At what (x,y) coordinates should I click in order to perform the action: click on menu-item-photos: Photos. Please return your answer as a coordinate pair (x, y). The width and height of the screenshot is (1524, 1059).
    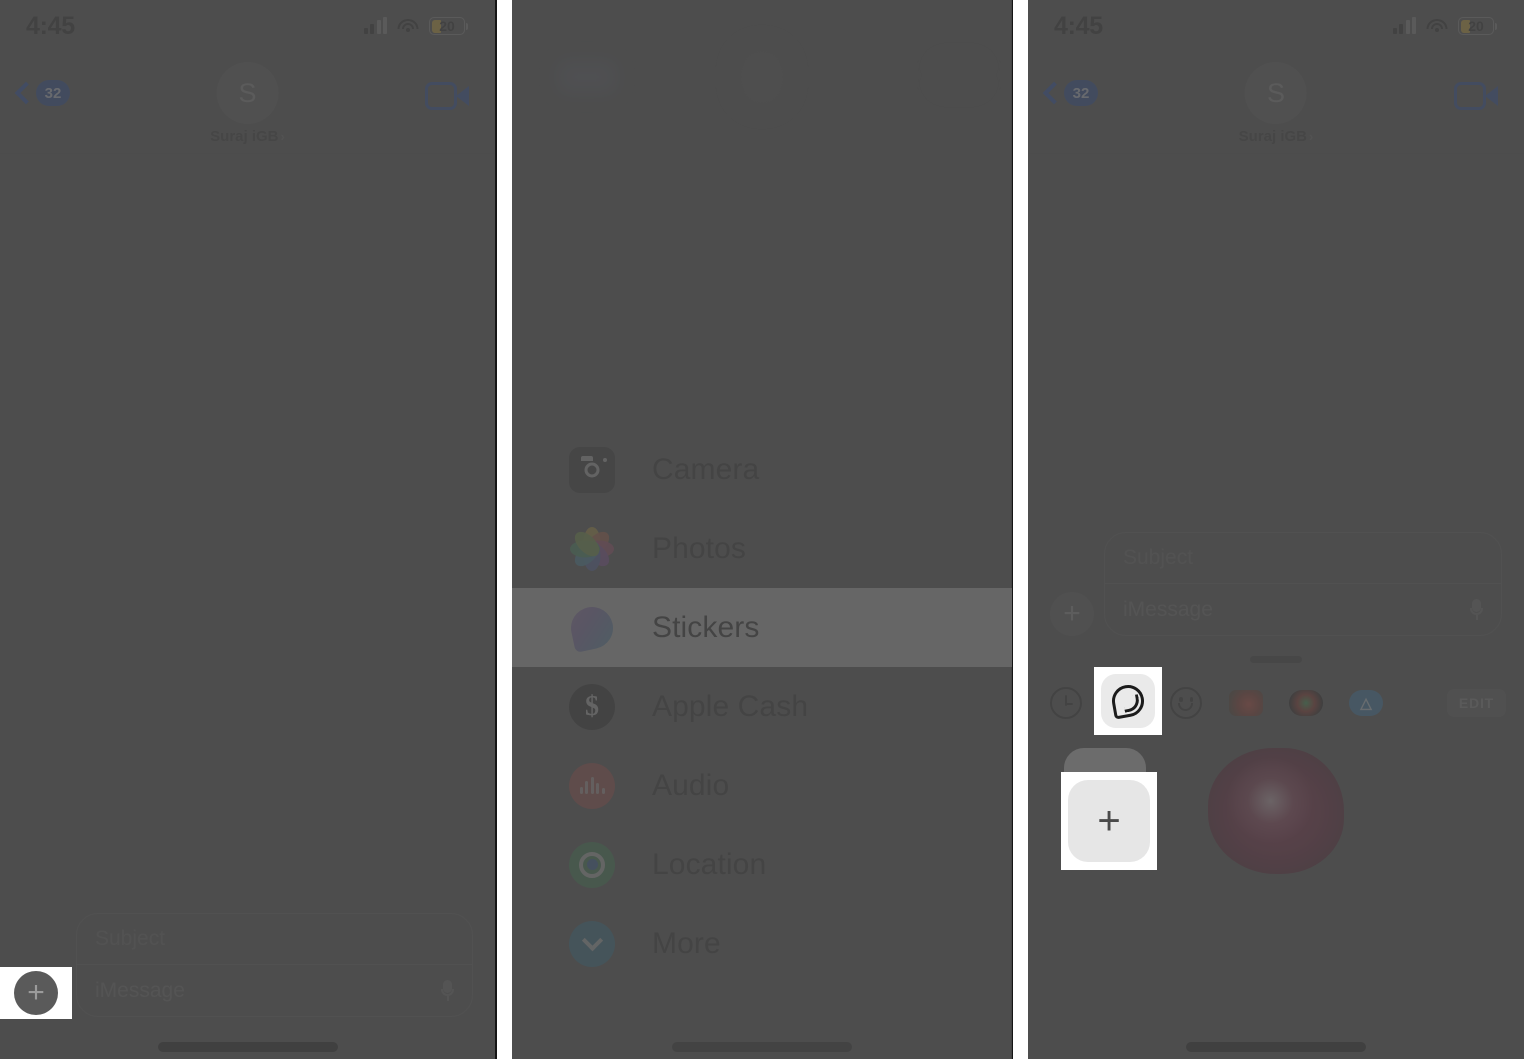
    Looking at the image, I should click on (762, 548).